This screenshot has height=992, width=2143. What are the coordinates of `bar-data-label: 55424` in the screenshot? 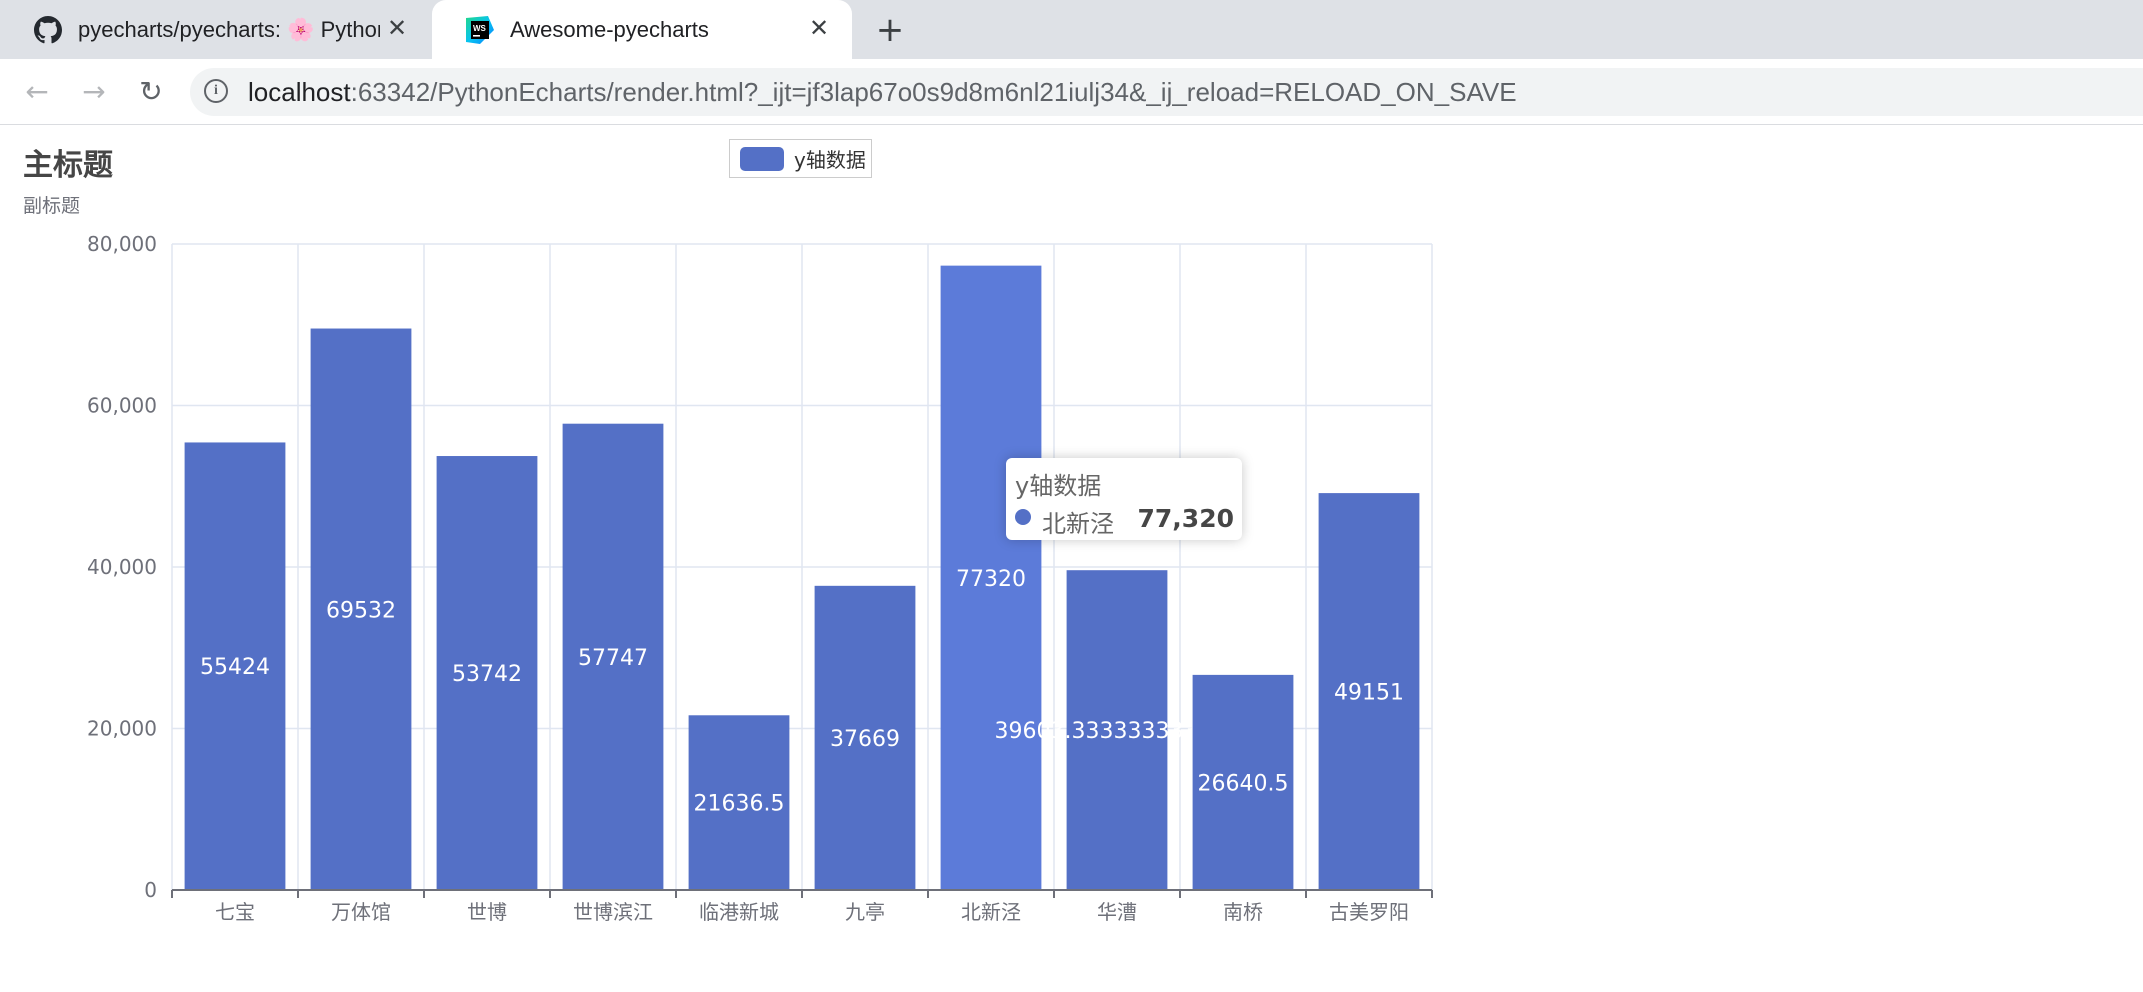 It's located at (235, 667).